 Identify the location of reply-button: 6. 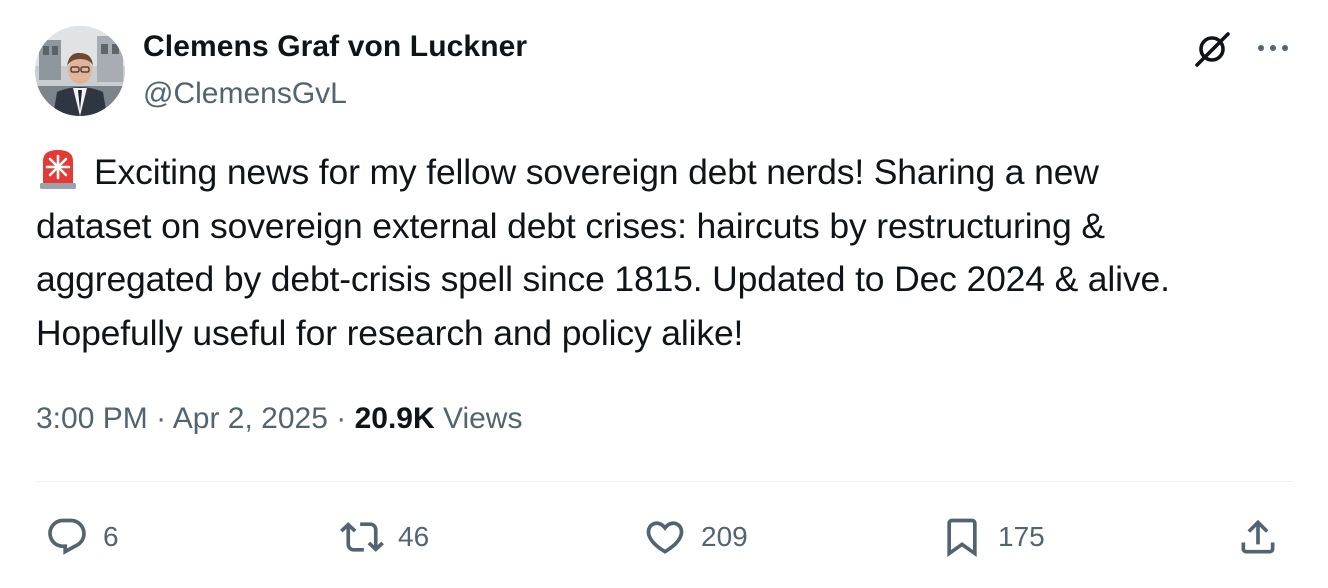
(82, 537).